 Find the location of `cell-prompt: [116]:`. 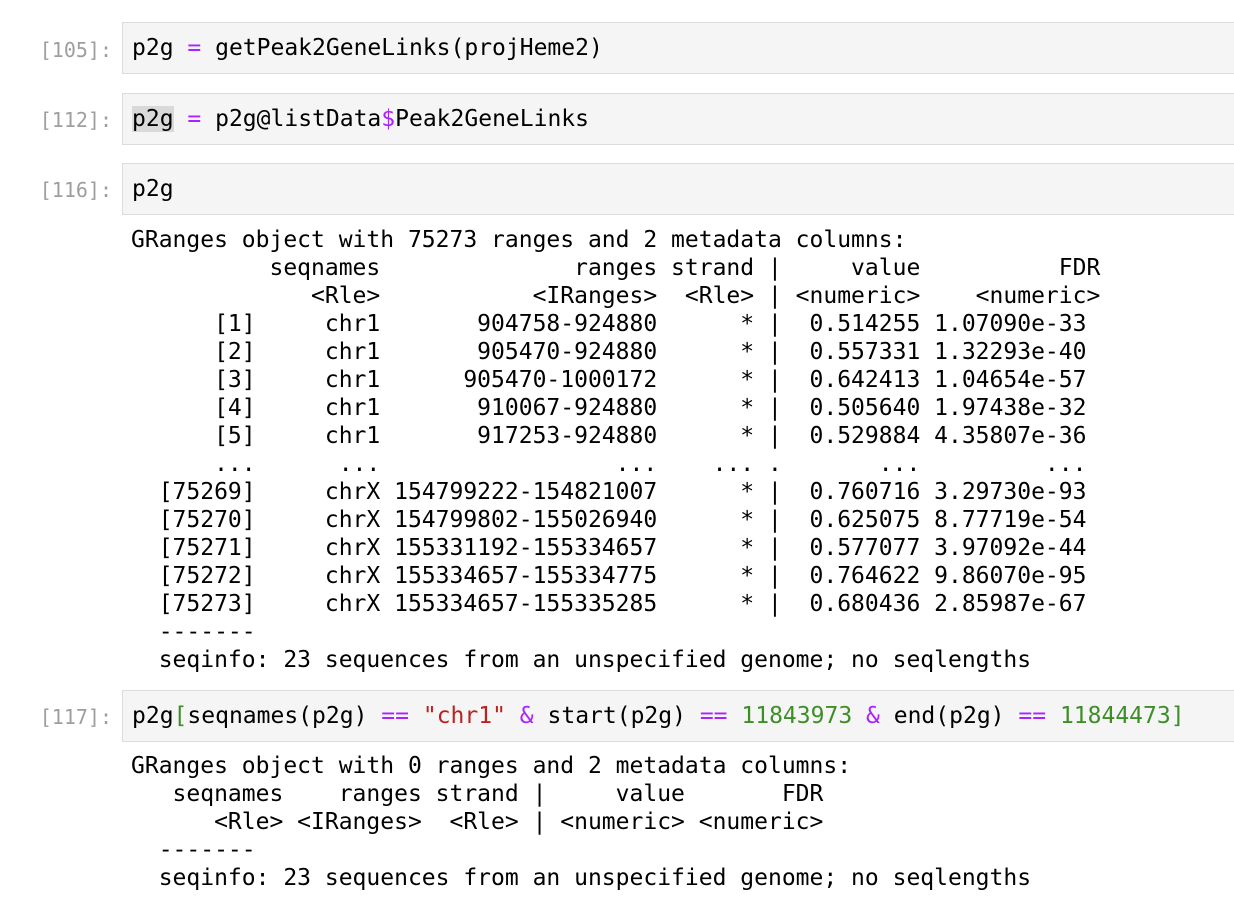

cell-prompt: [116]: is located at coordinates (75, 190).